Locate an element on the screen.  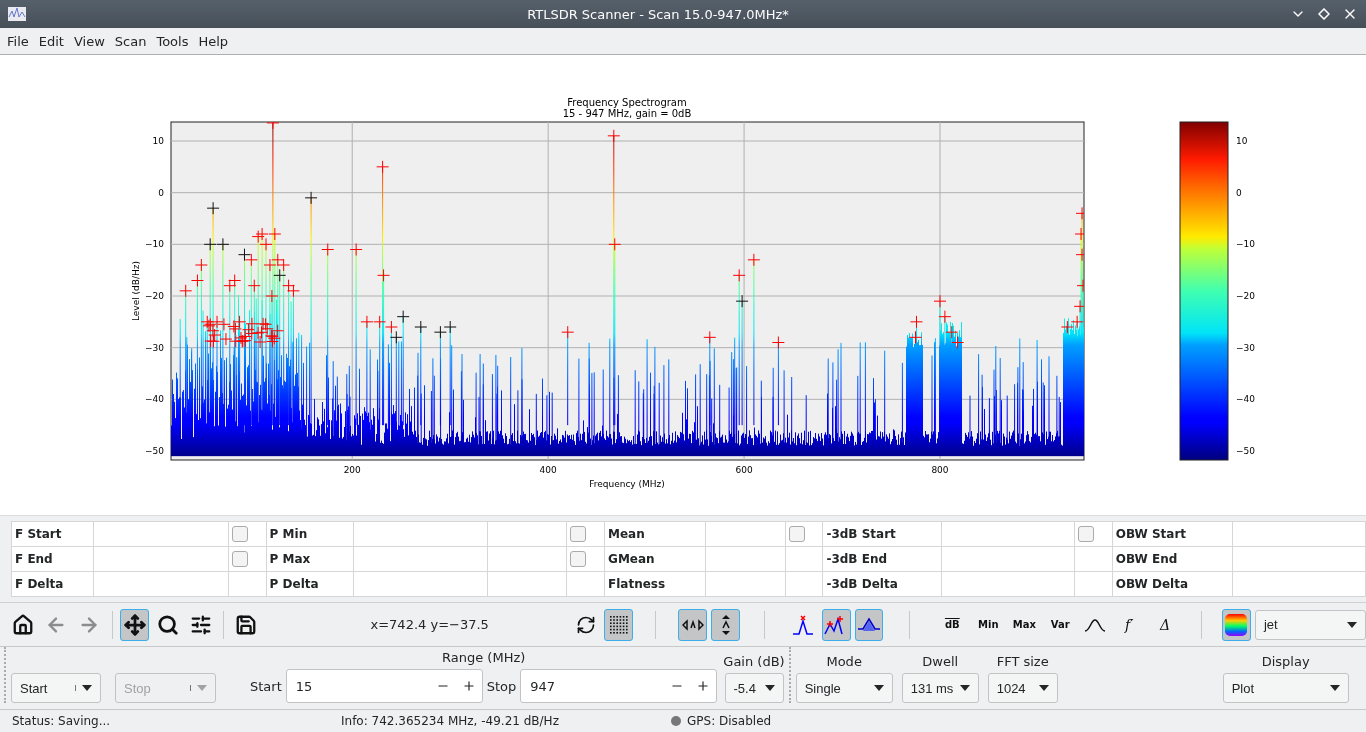
display-dropdown: Plot is located at coordinates (1285, 688).